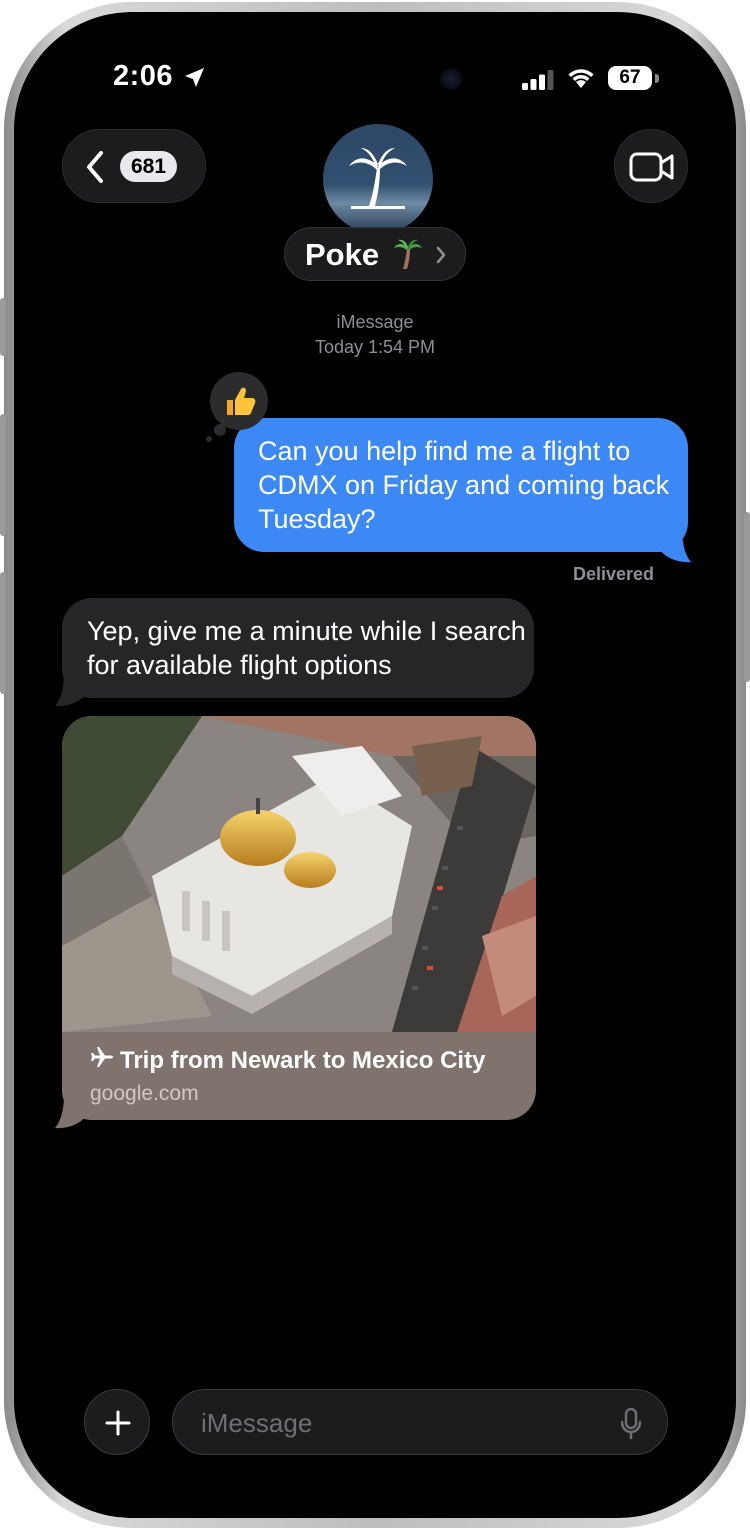 Image resolution: width=750 pixels, height=1530 pixels. Describe the element at coordinates (209, 439) in the screenshot. I see `tapback-tail-dot` at that location.